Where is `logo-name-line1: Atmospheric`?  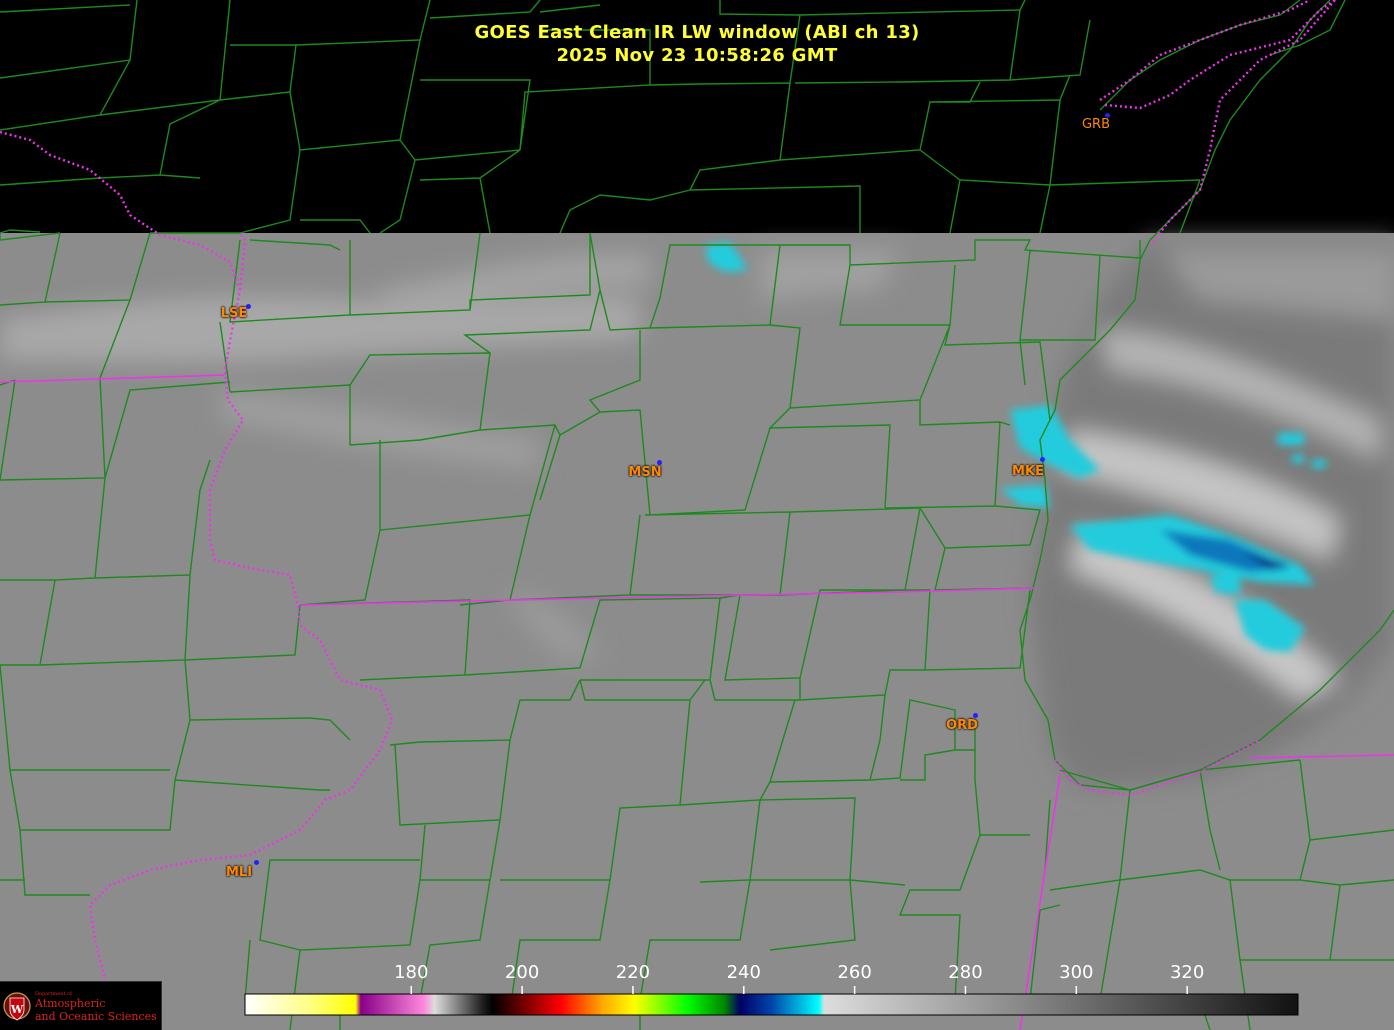 logo-name-line1: Atmospheric is located at coordinates (70, 1003).